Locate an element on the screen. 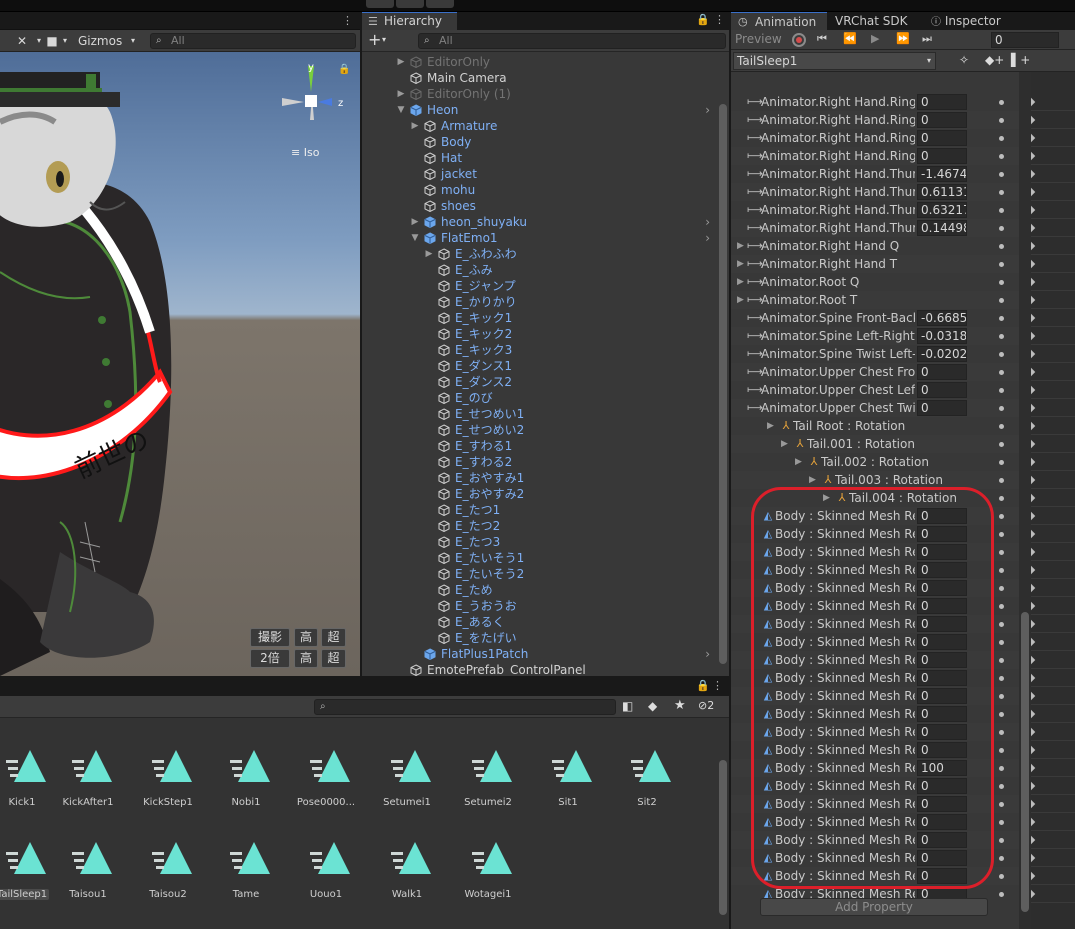 This screenshot has width=1075, height=929. tab-inspector: ⓘ Inspector is located at coordinates (977, 21).